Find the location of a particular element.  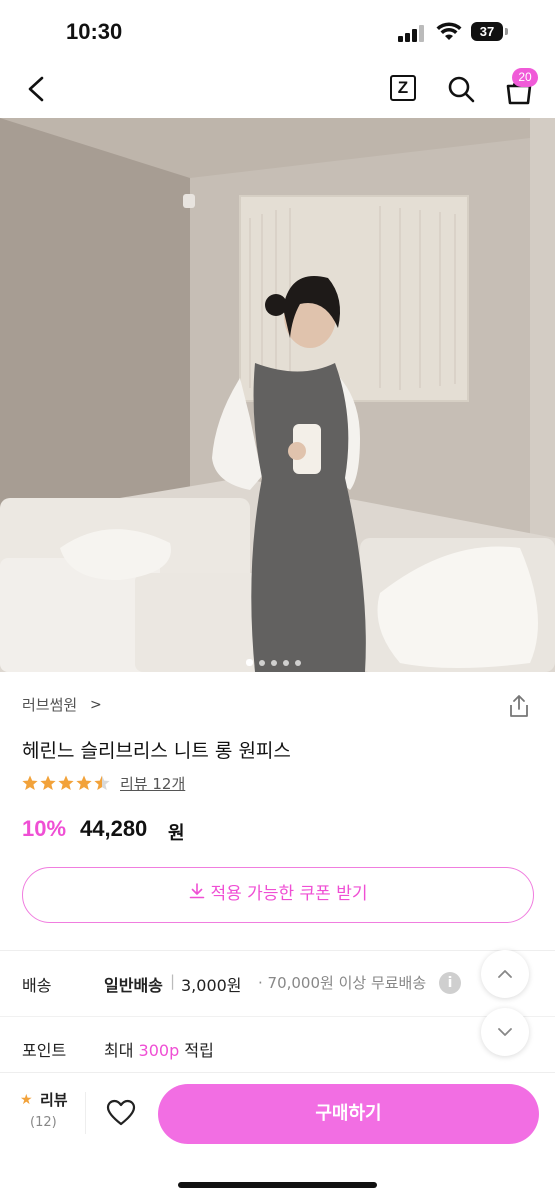

carousel-indicator is located at coordinates (276, 658).